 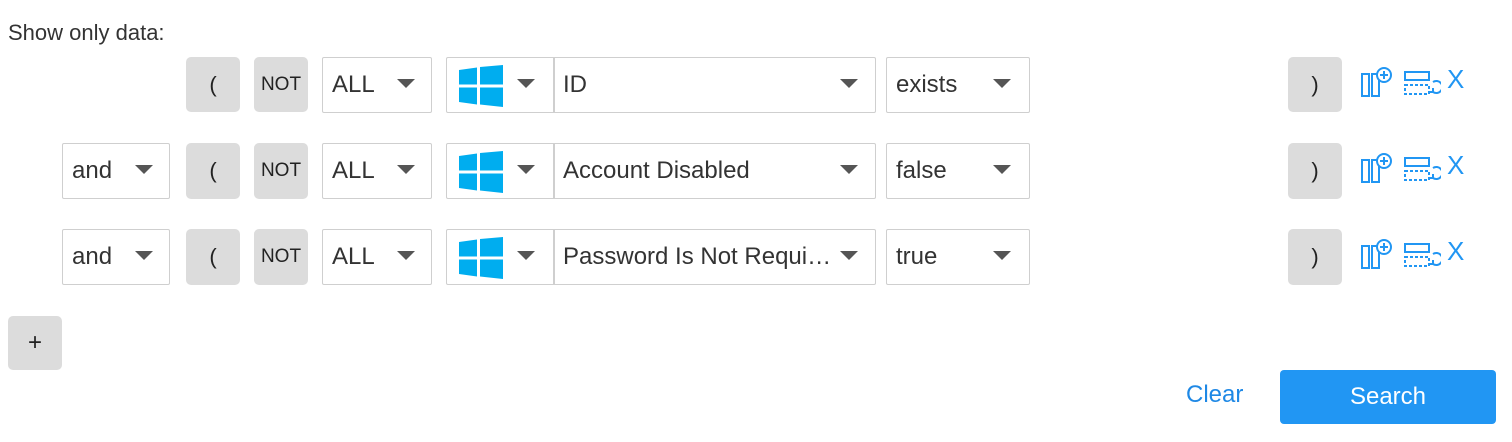 What do you see at coordinates (921, 170) in the screenshot?
I see `operator-value: false` at bounding box center [921, 170].